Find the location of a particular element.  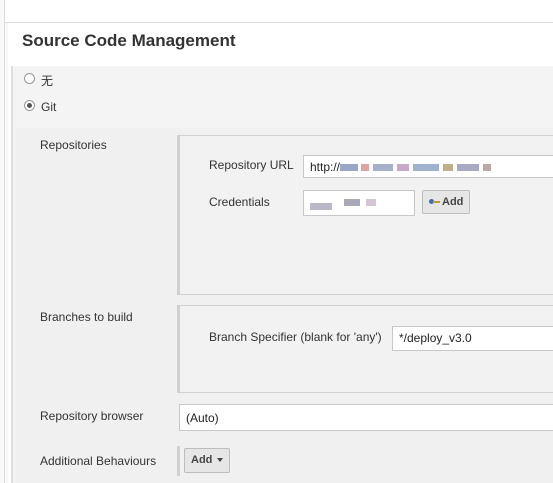

scm-none-radio is located at coordinates (29, 78).